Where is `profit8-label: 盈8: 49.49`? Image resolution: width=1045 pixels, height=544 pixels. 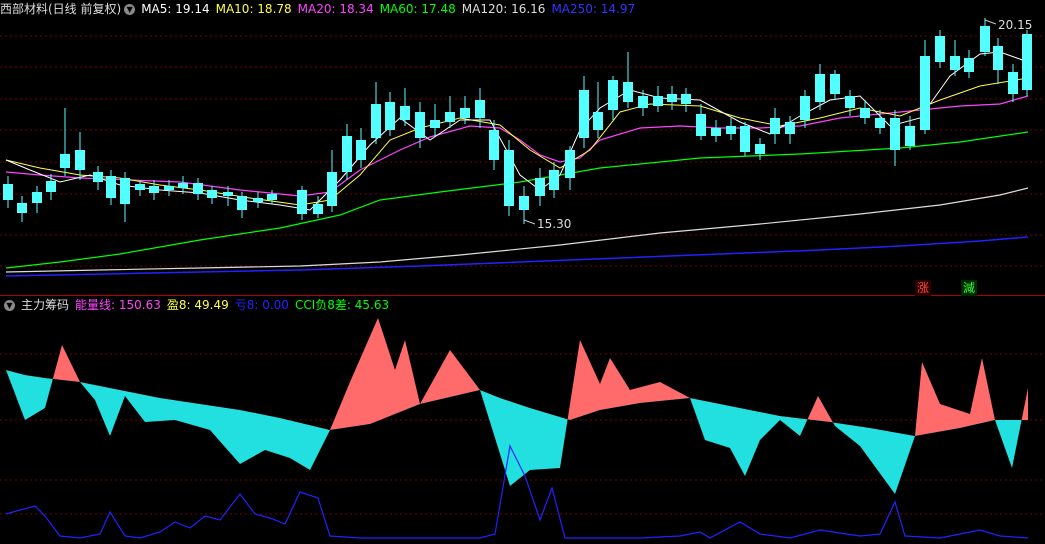
profit8-label: 盈8: 49.49 is located at coordinates (197, 305).